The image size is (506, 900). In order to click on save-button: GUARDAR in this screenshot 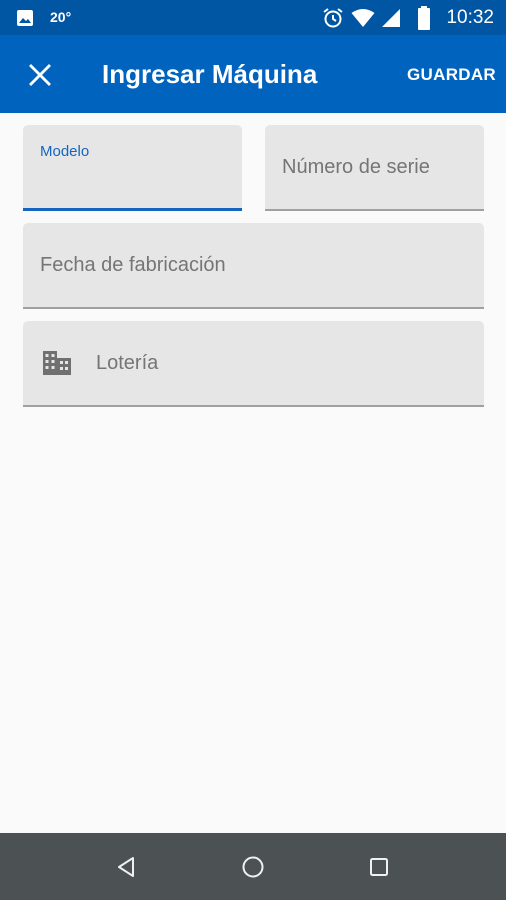, I will do `click(451, 75)`.